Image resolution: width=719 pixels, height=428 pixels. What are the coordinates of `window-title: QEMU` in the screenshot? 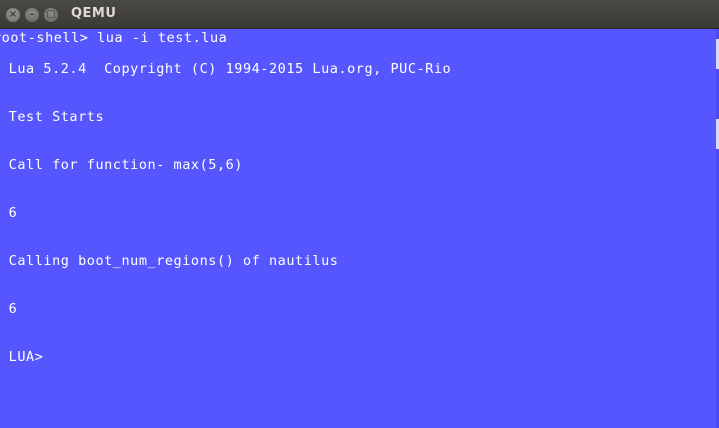 It's located at (94, 13).